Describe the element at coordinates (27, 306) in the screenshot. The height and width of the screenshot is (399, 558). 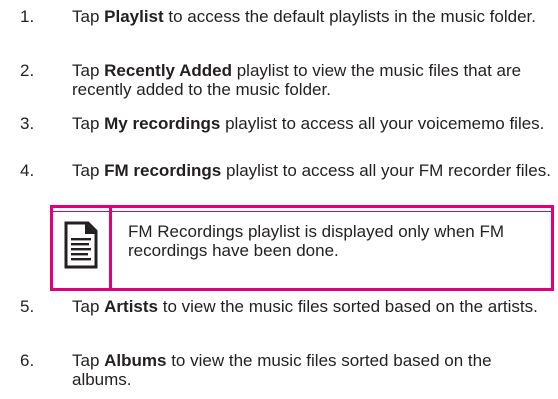
I see `step-number: 5.` at that location.